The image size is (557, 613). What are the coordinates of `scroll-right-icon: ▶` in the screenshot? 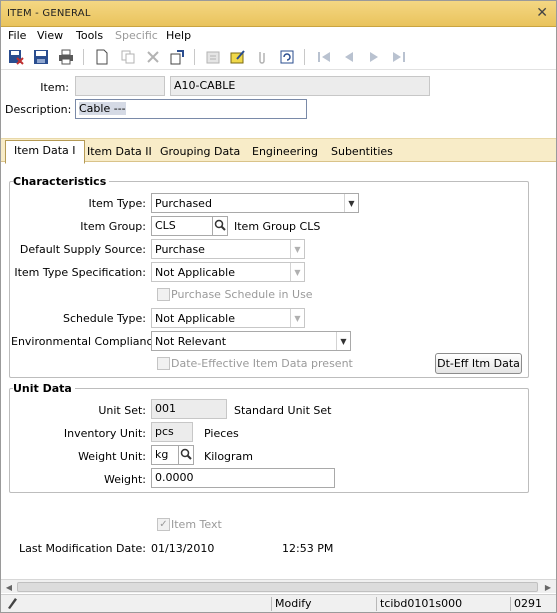 It's located at (548, 587).